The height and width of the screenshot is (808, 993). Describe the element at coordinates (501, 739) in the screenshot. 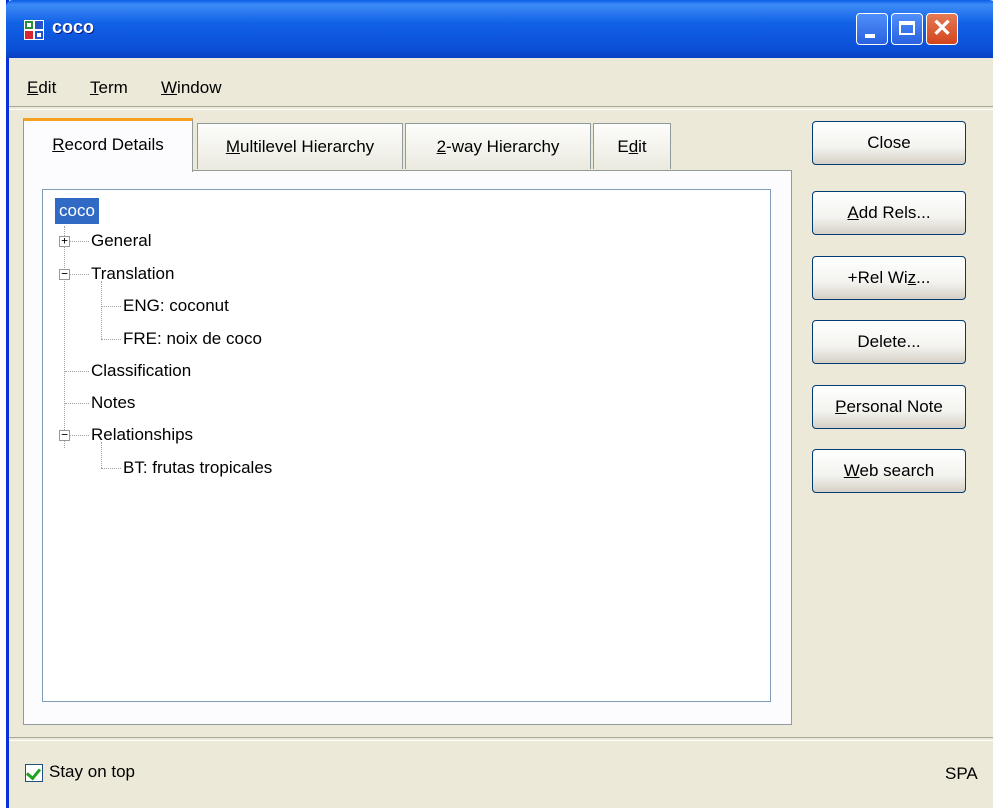

I see `status-separator` at that location.